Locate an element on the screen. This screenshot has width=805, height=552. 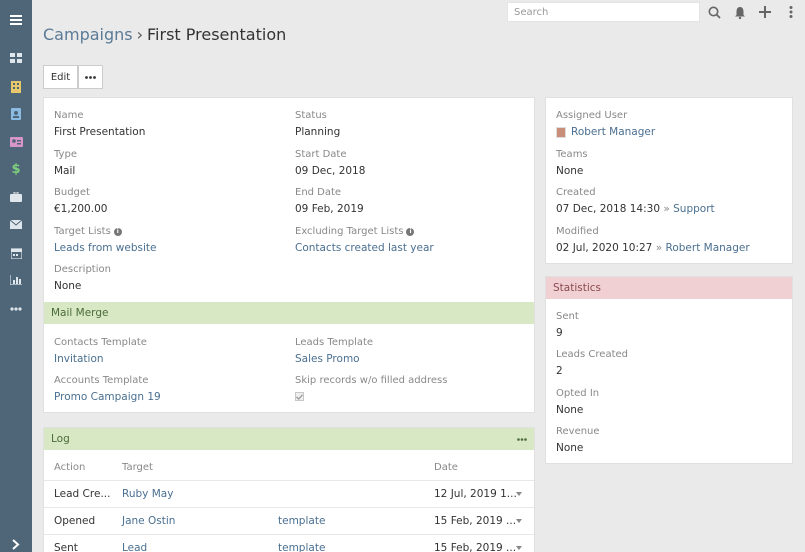
name-label: Name is located at coordinates (69, 115).